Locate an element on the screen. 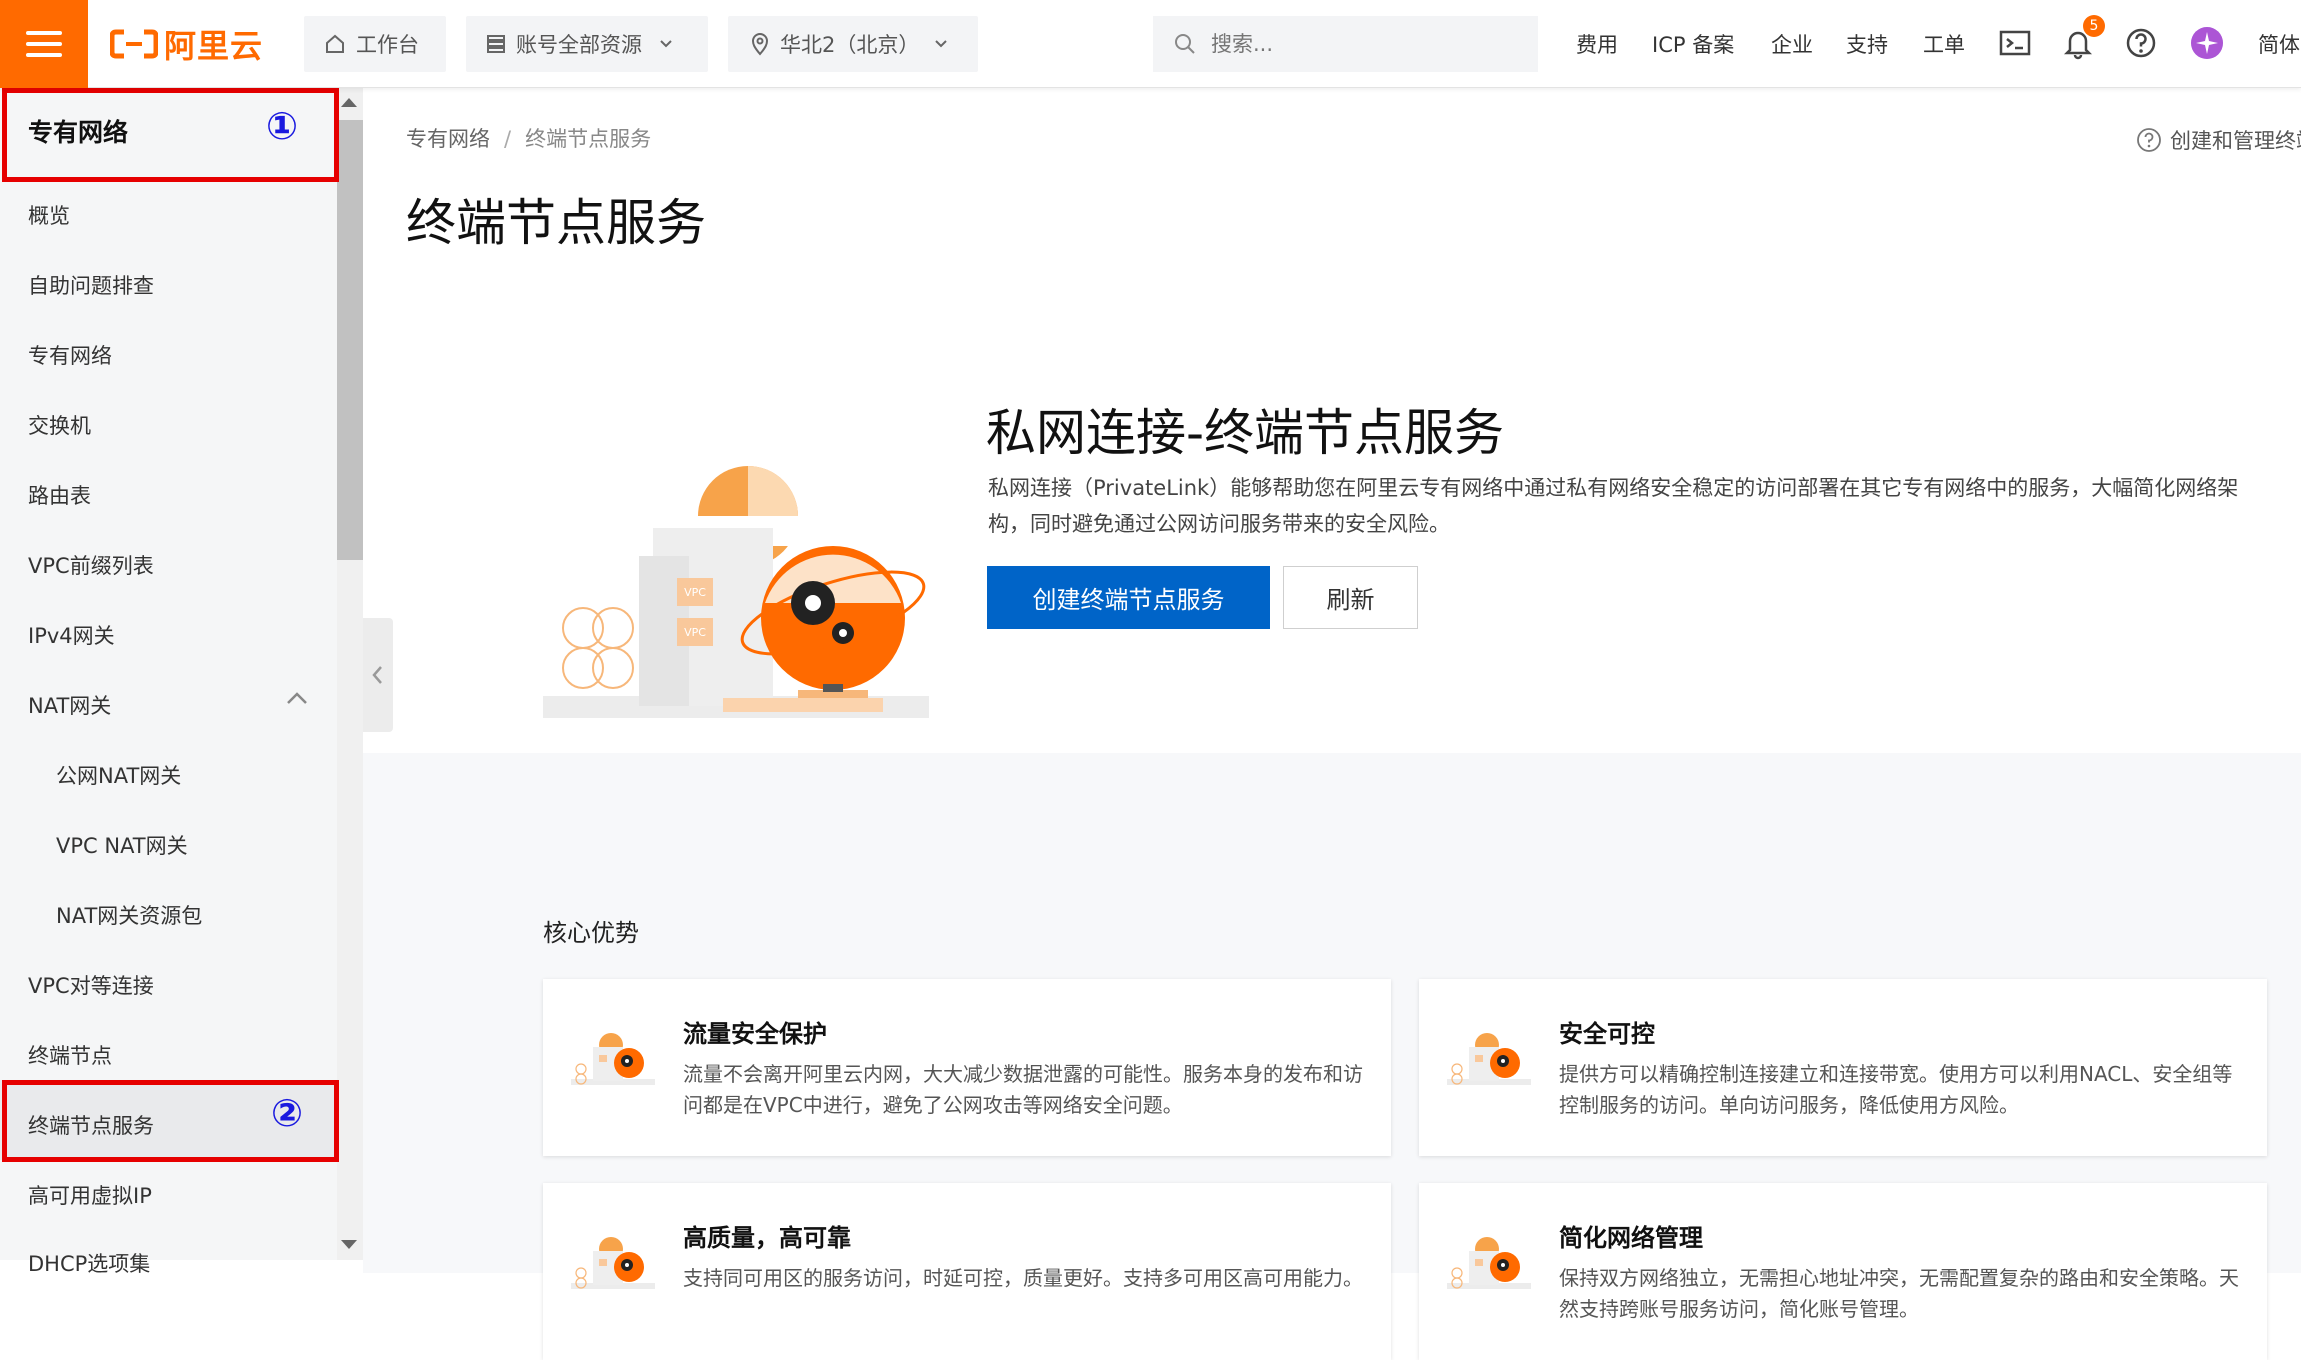 Image resolution: width=2301 pixels, height=1360 pixels. sidebar-item-endpoint: 终端节点 is located at coordinates (70, 1055).